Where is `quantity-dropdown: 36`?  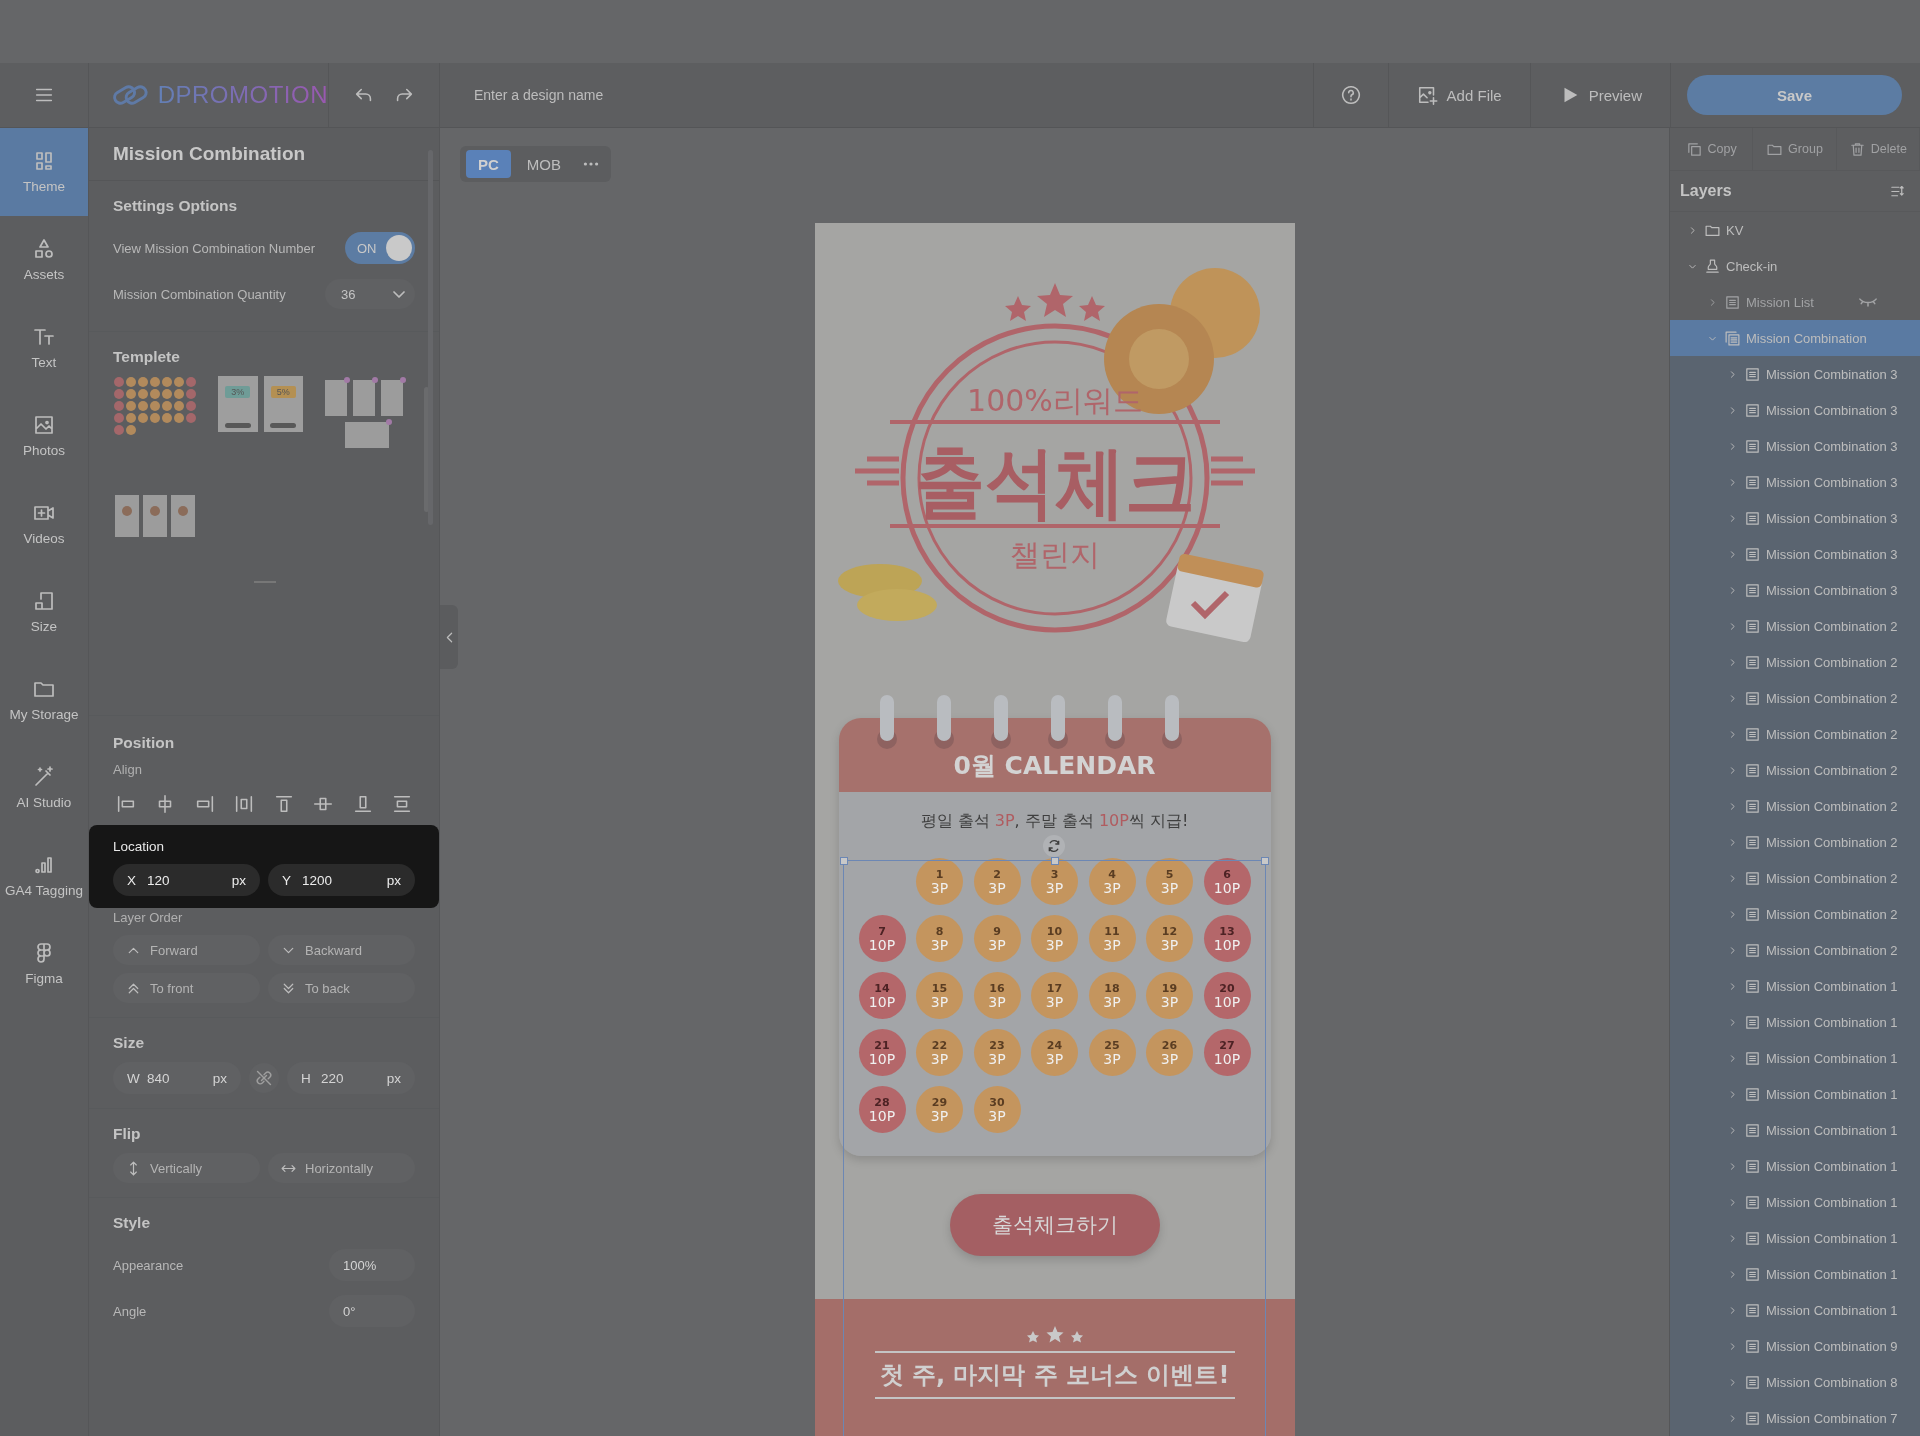
quantity-dropdown: 36 is located at coordinates (370, 294).